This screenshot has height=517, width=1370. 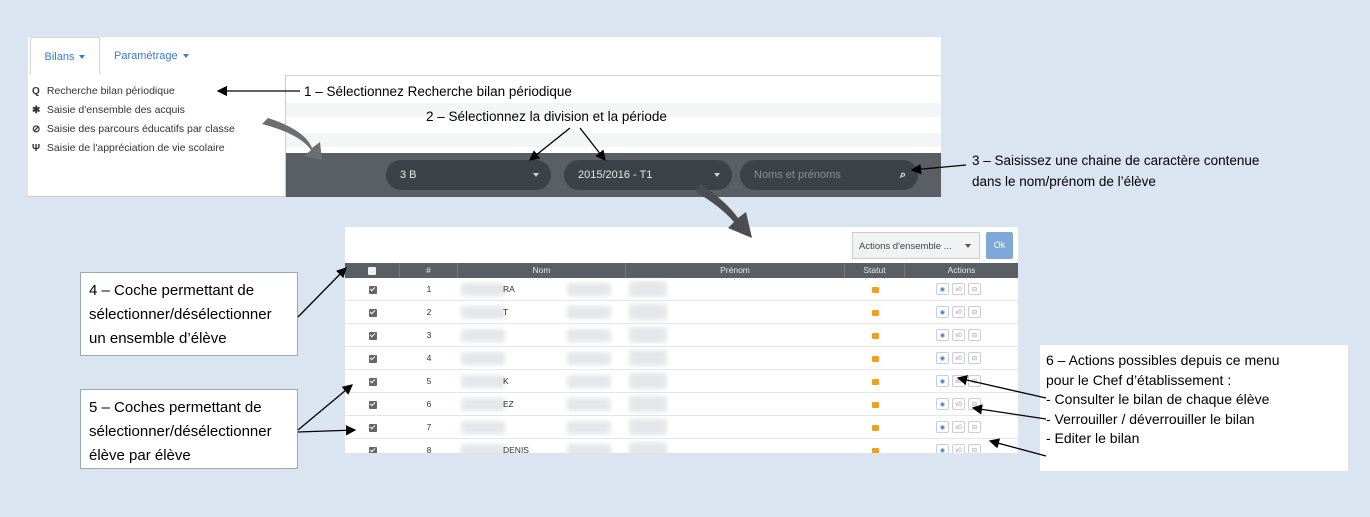 What do you see at coordinates (292, 139) in the screenshot?
I see `curved-arrow-menu-to-filter` at bounding box center [292, 139].